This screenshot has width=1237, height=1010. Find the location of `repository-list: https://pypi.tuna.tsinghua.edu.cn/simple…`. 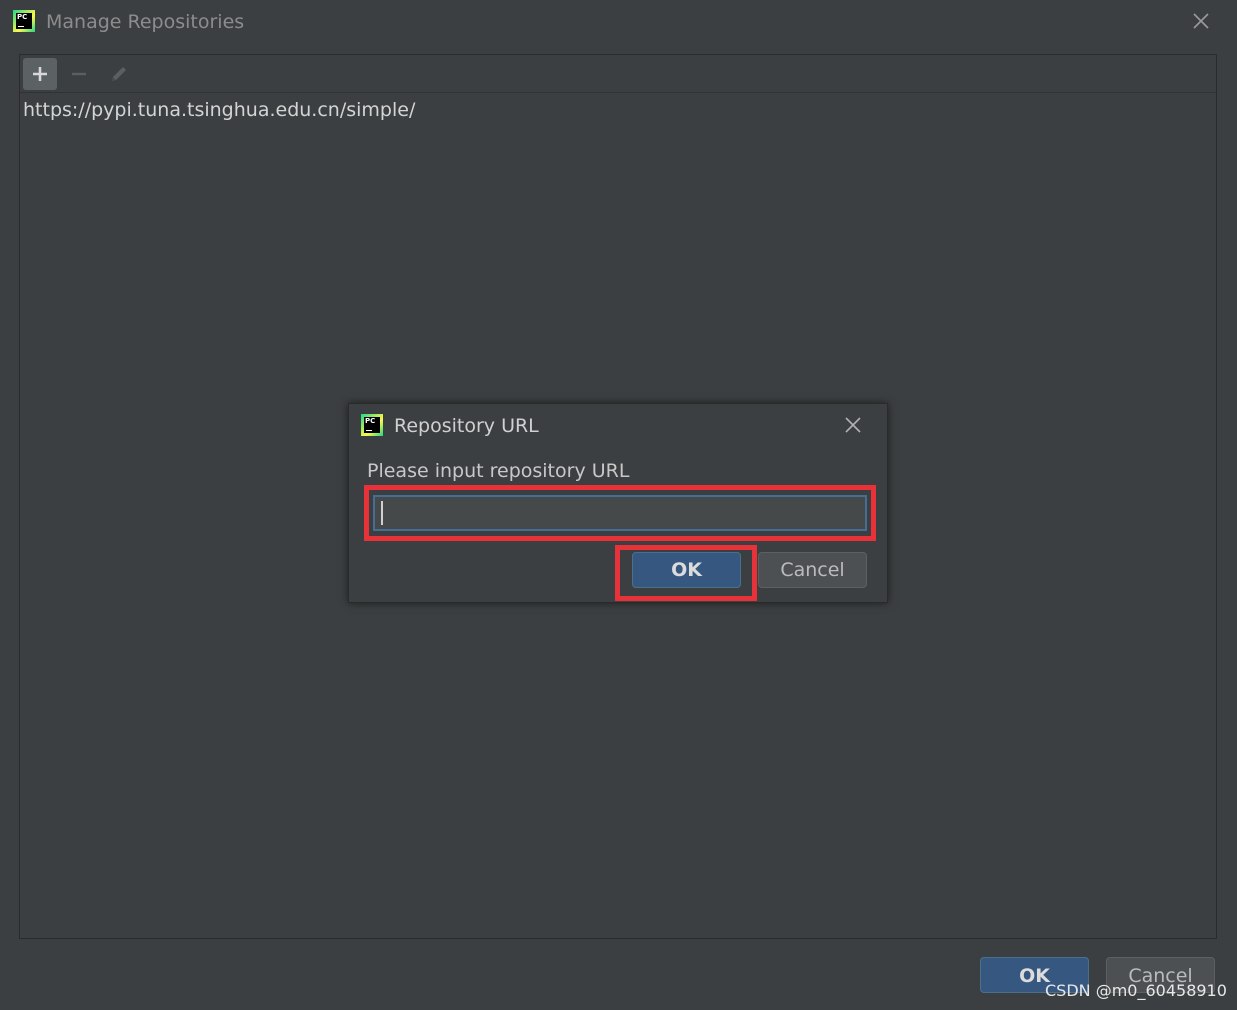

repository-list: https://pypi.tuna.tsinghua.edu.cn/simple… is located at coordinates (618, 110).